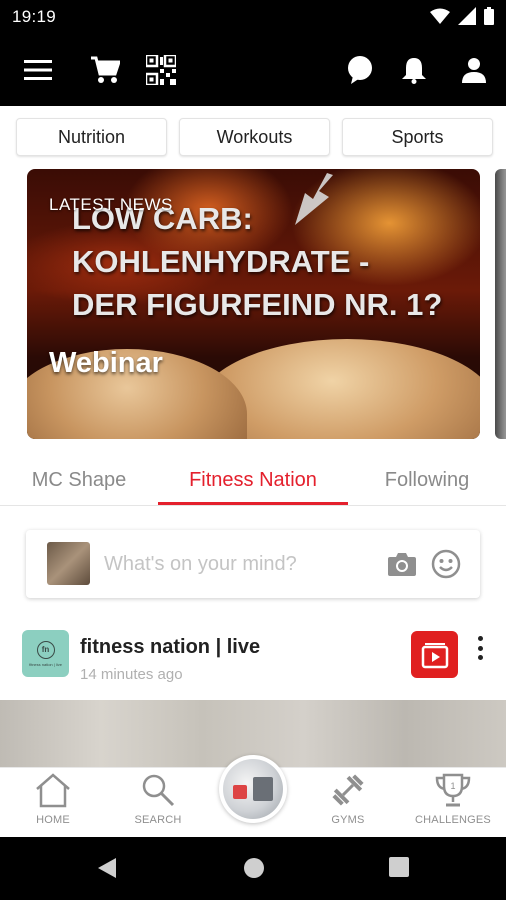 Image resolution: width=506 pixels, height=900 pixels. I want to click on next-banner-preview, so click(500, 304).